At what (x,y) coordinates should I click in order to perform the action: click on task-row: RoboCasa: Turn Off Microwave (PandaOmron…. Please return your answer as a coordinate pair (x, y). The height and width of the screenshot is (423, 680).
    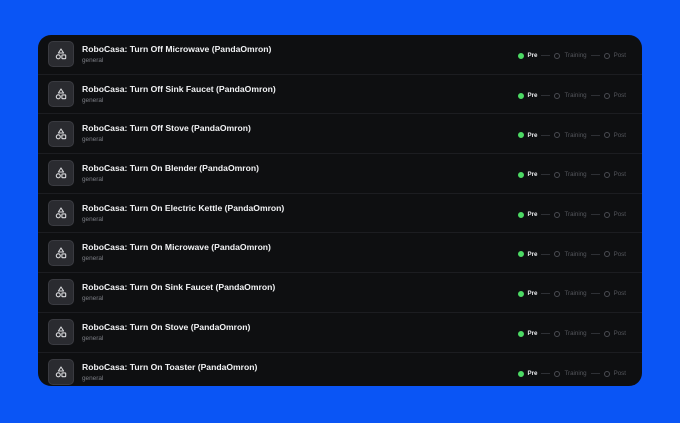
    Looking at the image, I should click on (340, 55).